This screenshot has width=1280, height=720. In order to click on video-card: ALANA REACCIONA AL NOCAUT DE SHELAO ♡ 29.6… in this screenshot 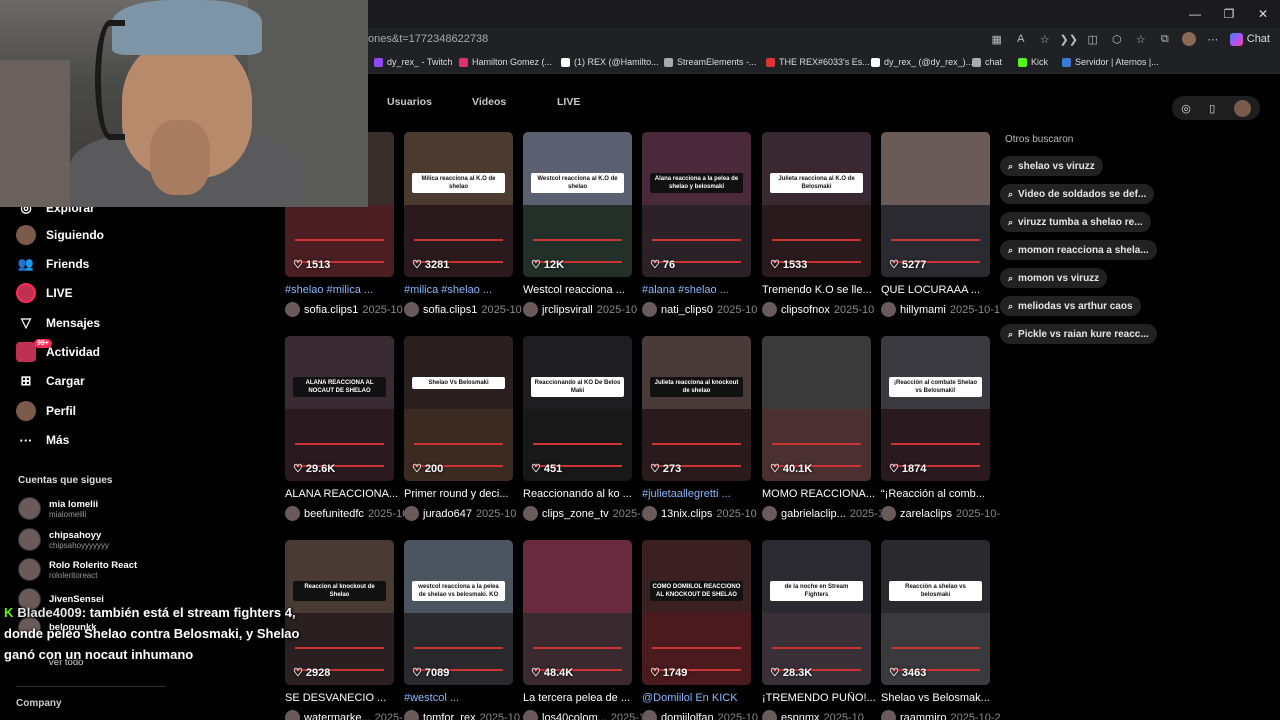, I will do `click(344, 428)`.